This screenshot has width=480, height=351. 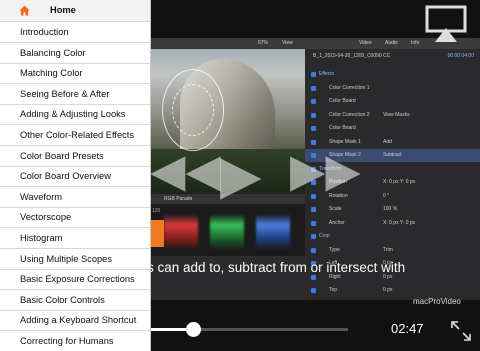 I want to click on inspector-row-label: Scale, so click(x=335, y=209).